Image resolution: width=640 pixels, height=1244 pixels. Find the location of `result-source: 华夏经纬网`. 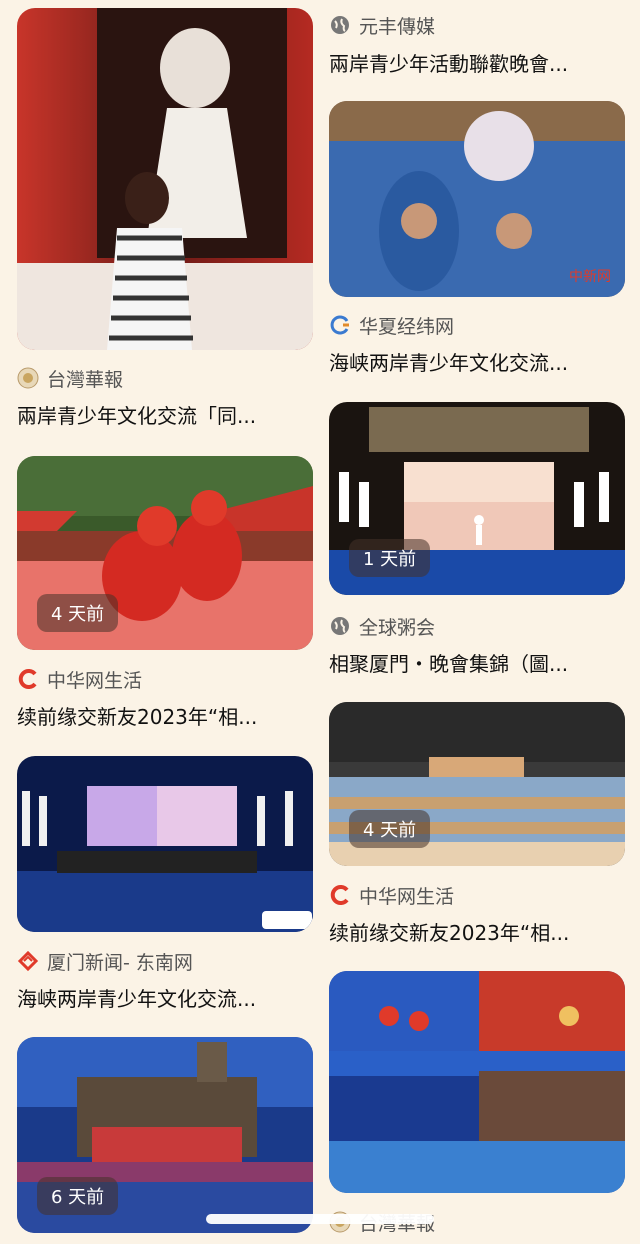

result-source: 华夏经纬网 is located at coordinates (391, 325).